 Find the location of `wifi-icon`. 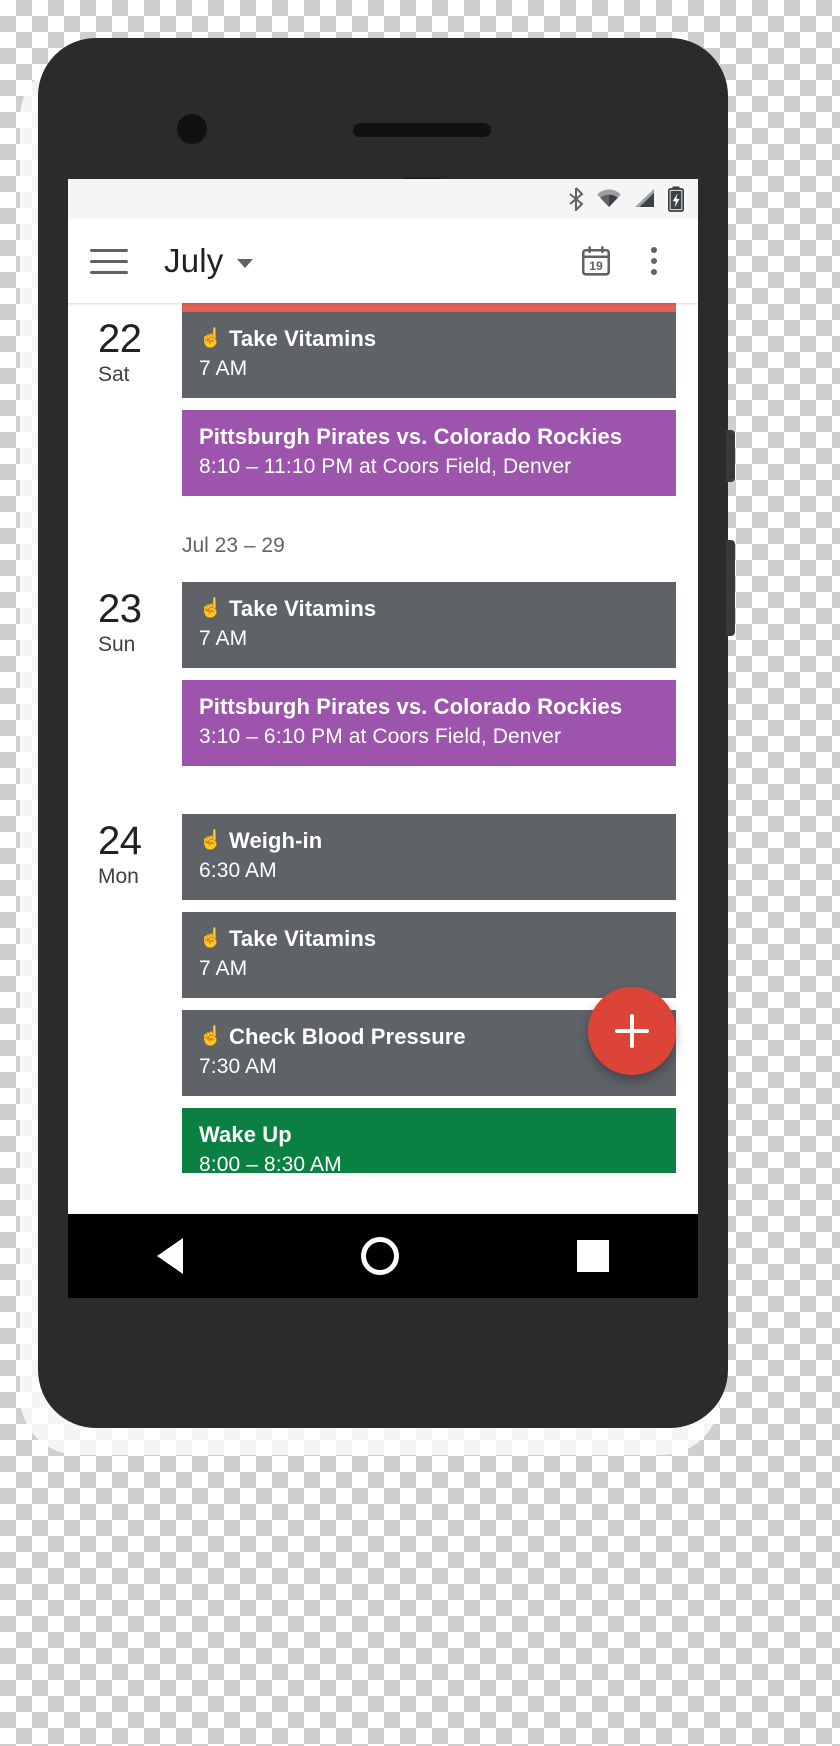

wifi-icon is located at coordinates (609, 199).